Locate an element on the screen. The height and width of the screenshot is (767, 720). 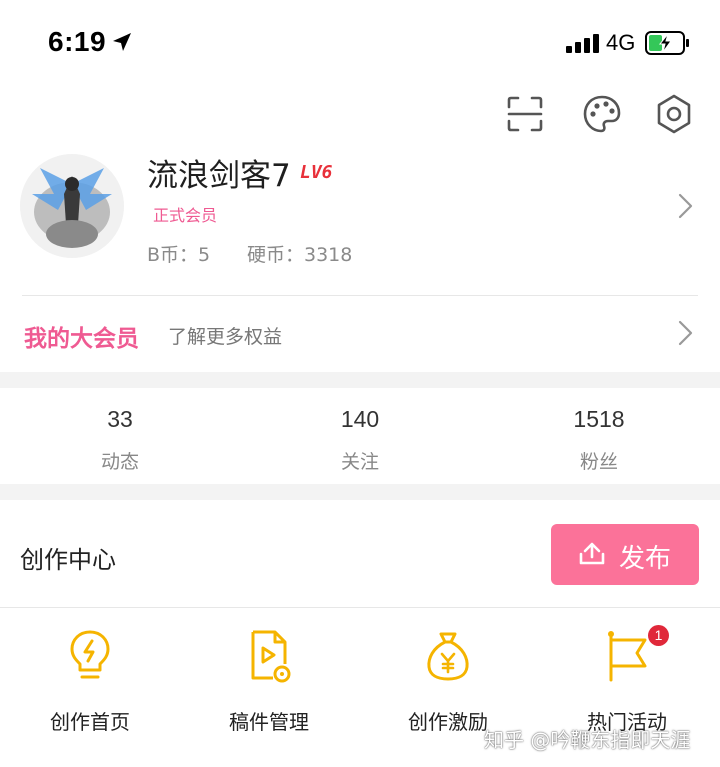
vip-title: 我的大会员 is located at coordinates (81, 339).